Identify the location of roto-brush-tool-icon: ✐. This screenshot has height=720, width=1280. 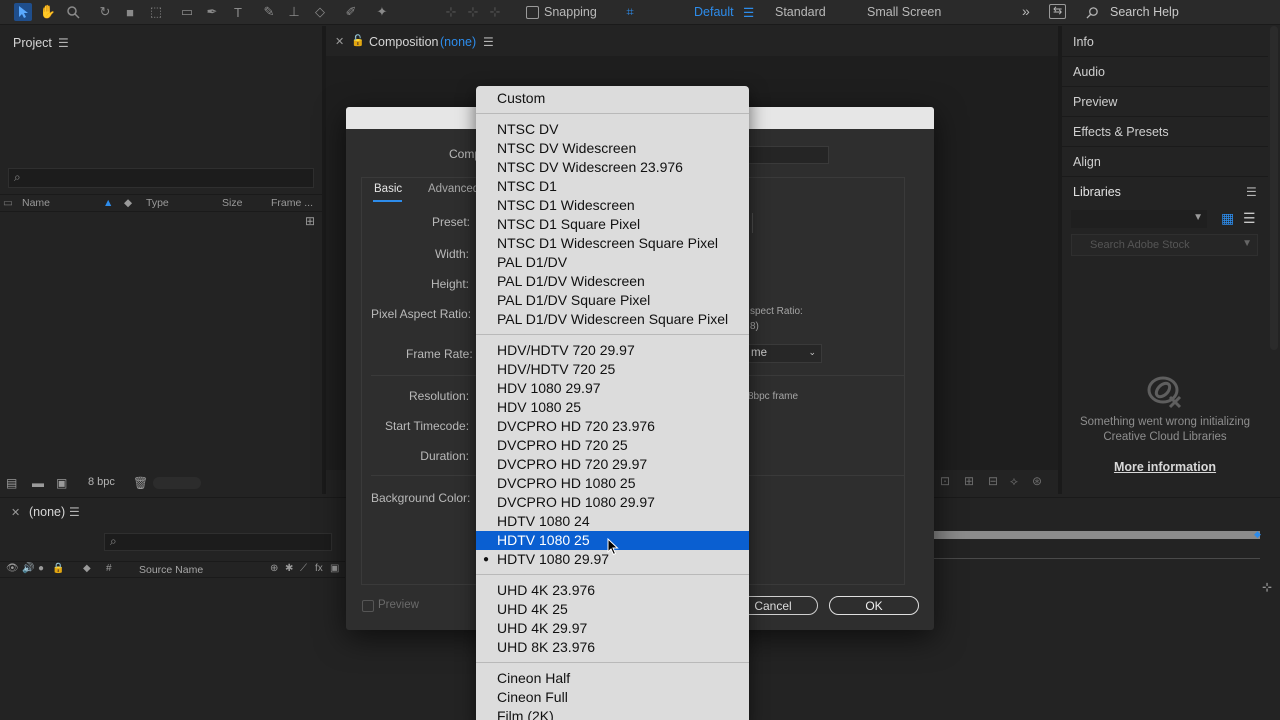
(351, 12).